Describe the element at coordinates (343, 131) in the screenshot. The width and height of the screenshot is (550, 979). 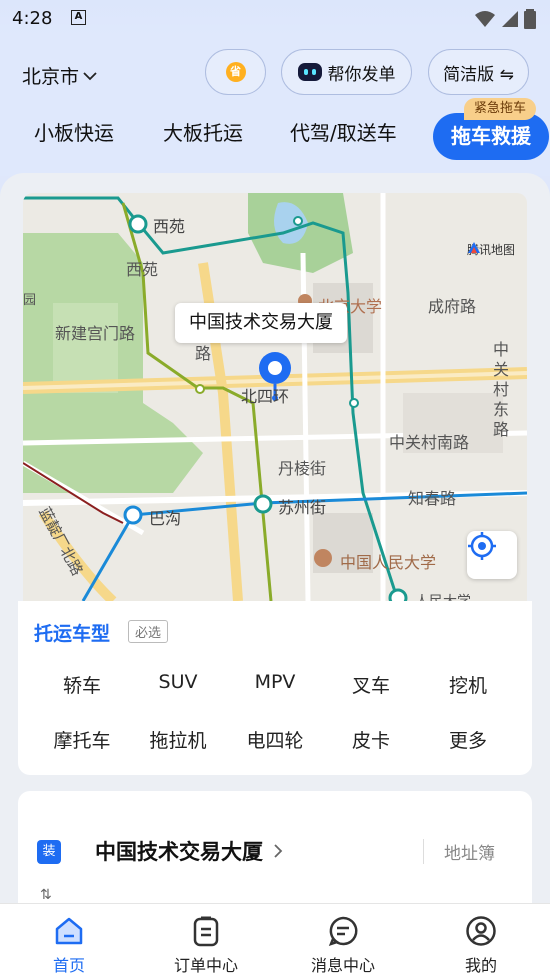
I see `tab-chauffeur: 代驾/取送车` at that location.